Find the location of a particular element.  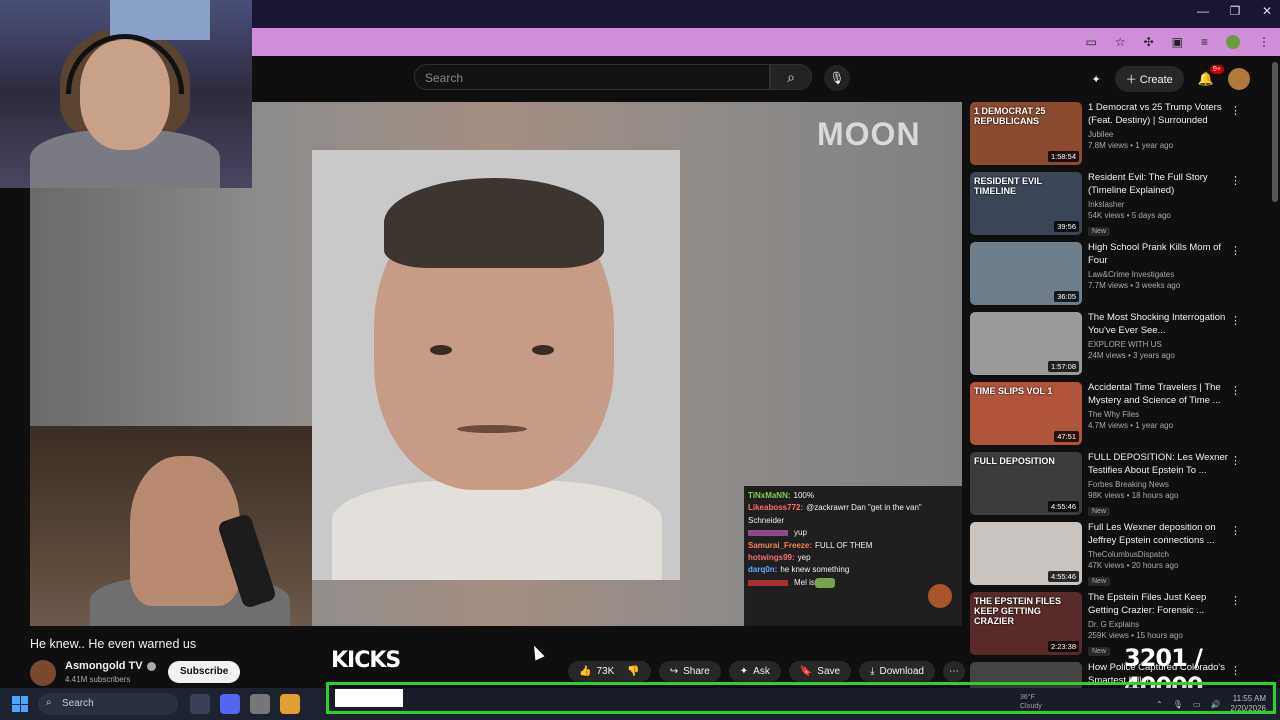

video-thumbnail: 1:57:08 is located at coordinates (1026, 343).